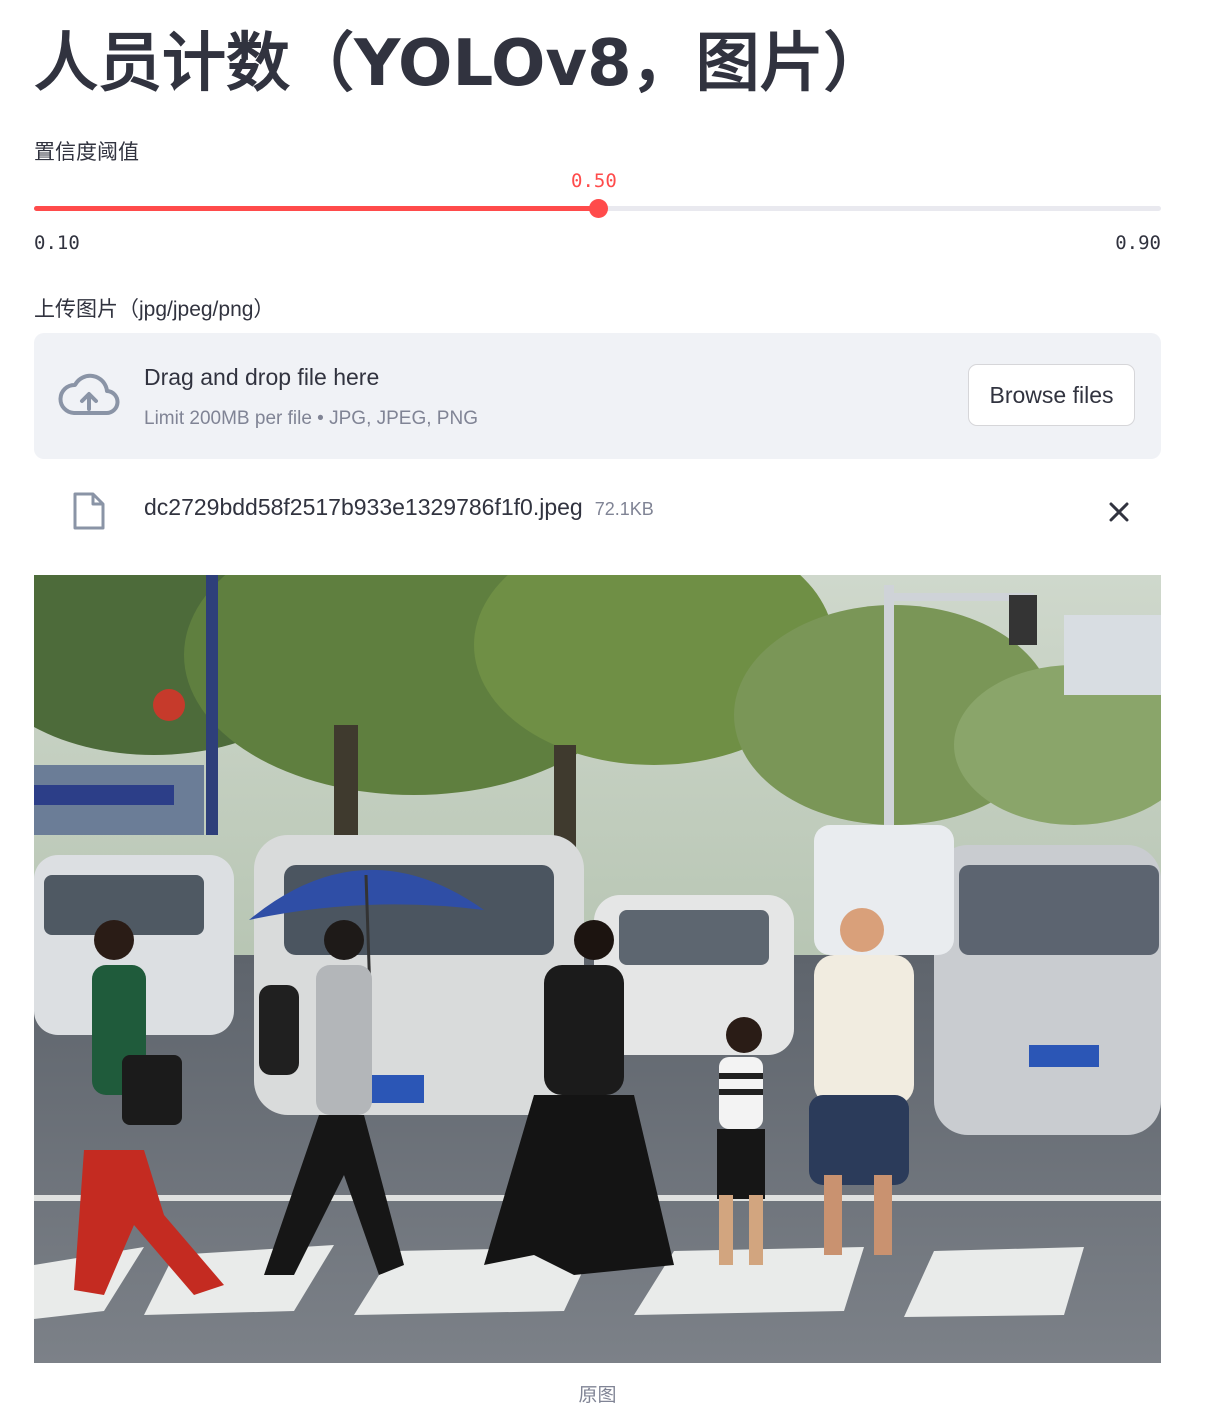 The height and width of the screenshot is (1414, 1218). I want to click on slider-fill, so click(316, 208).